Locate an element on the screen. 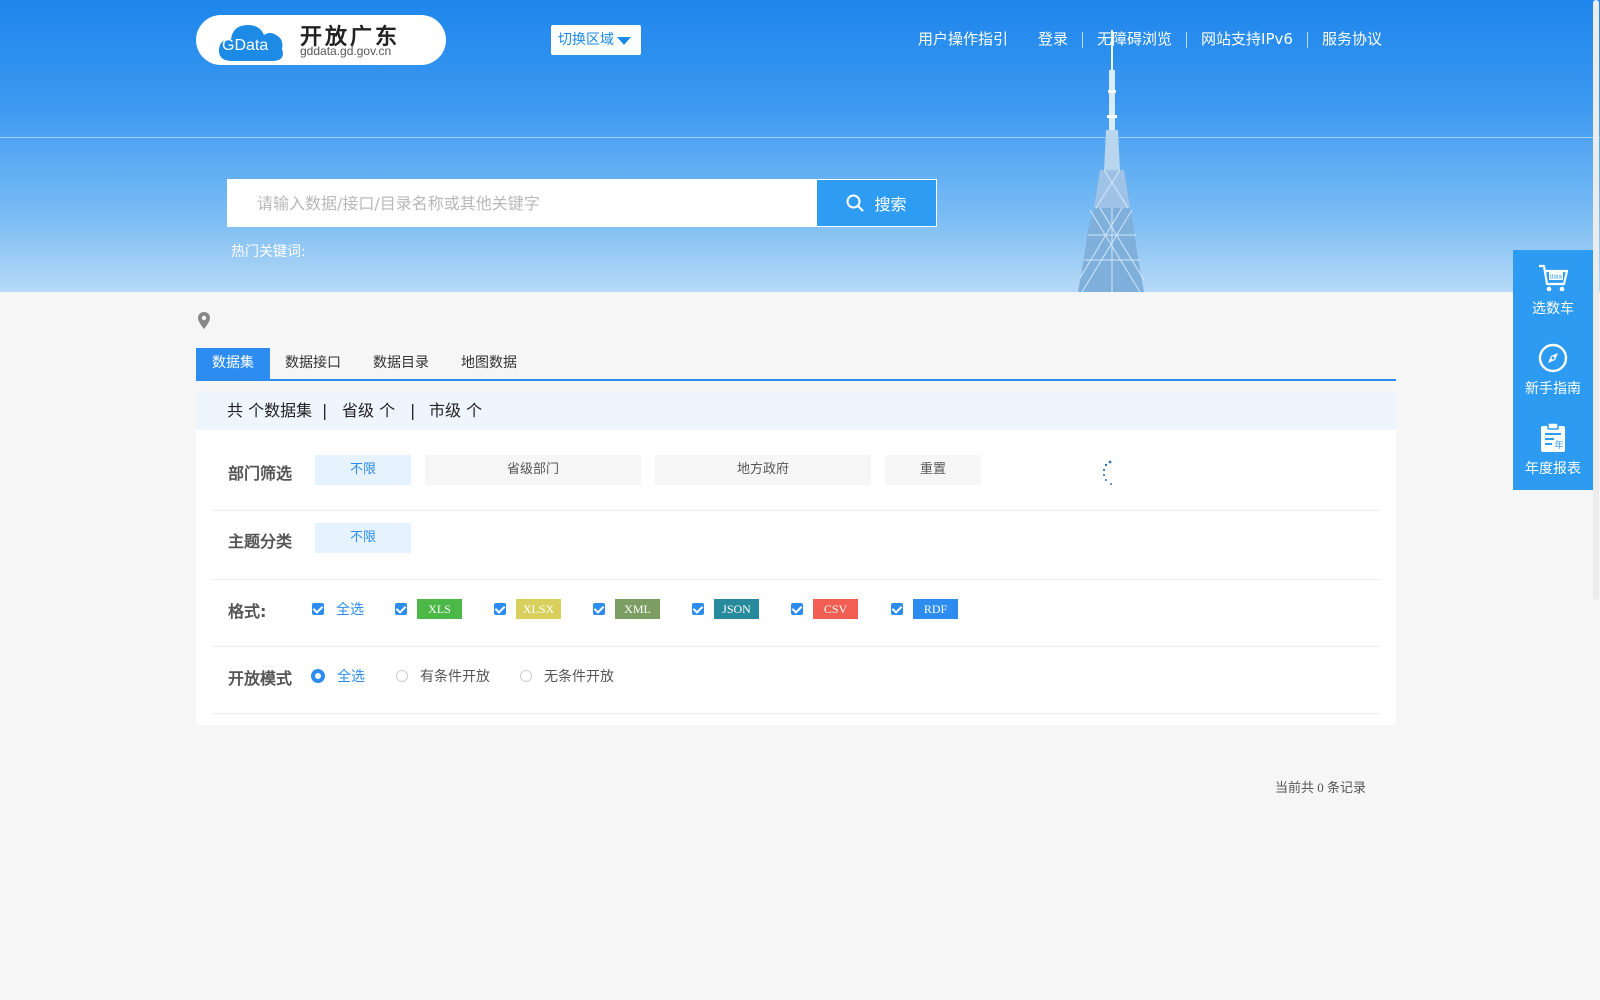 This screenshot has width=1600, height=1000. department-option-unlimited: 不限 is located at coordinates (363, 470).